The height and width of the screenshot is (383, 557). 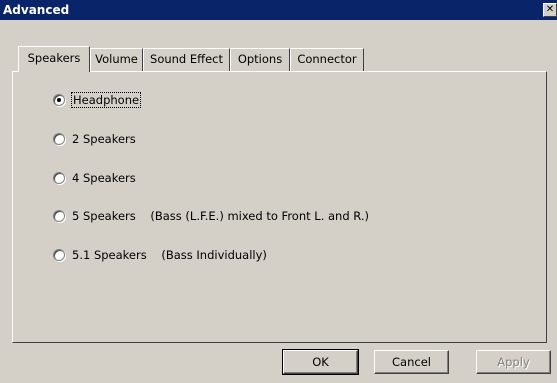 I want to click on tab-connector: Connector, so click(x=327, y=59).